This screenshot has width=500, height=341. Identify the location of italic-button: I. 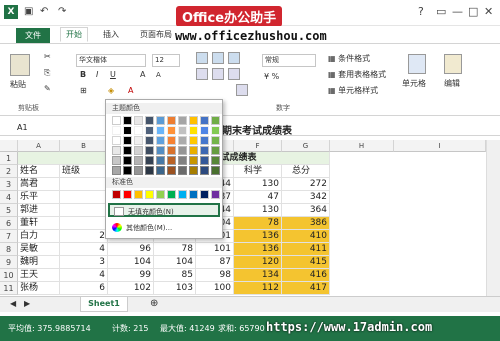
(97, 74).